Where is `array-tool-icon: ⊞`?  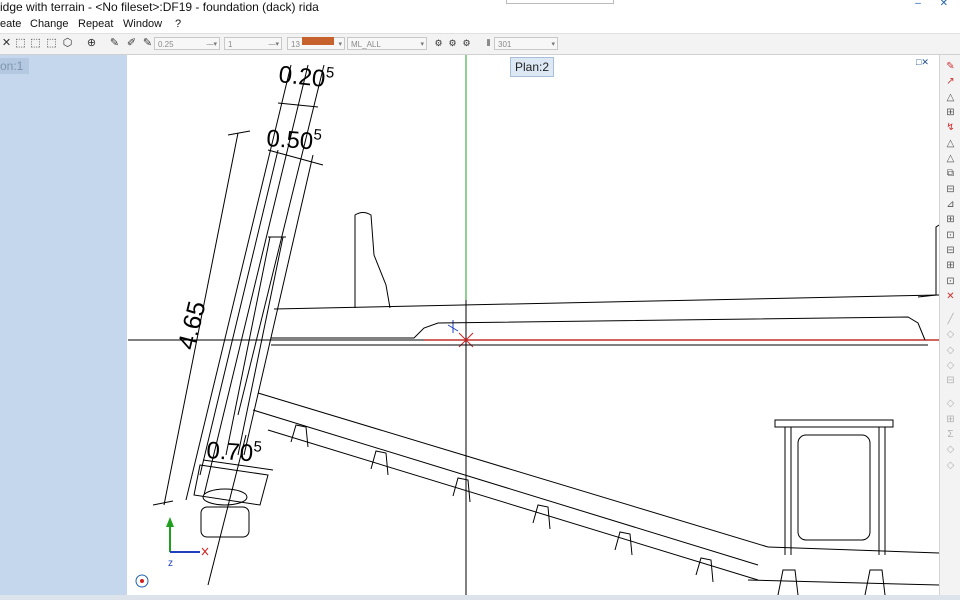 array-tool-icon: ⊞ is located at coordinates (950, 219).